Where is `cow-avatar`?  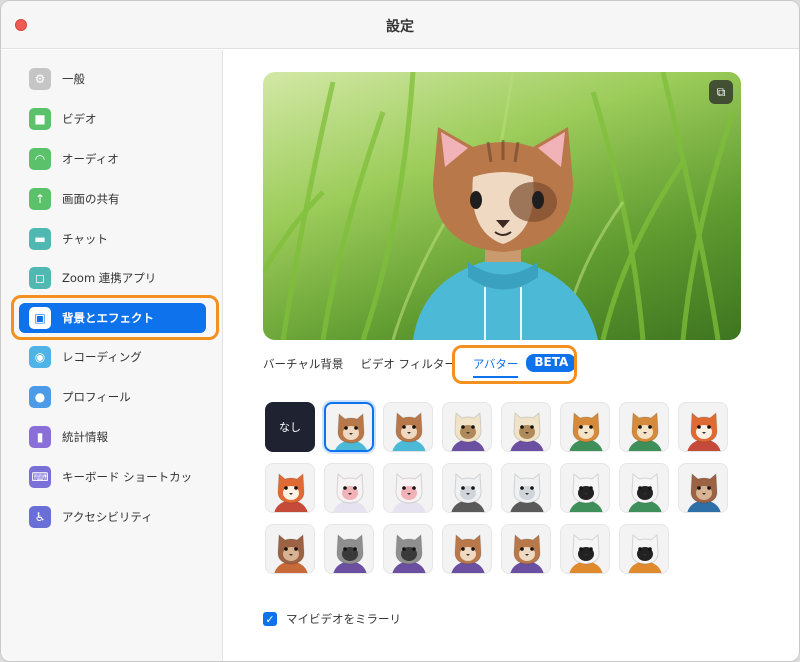 cow-avatar is located at coordinates (467, 427).